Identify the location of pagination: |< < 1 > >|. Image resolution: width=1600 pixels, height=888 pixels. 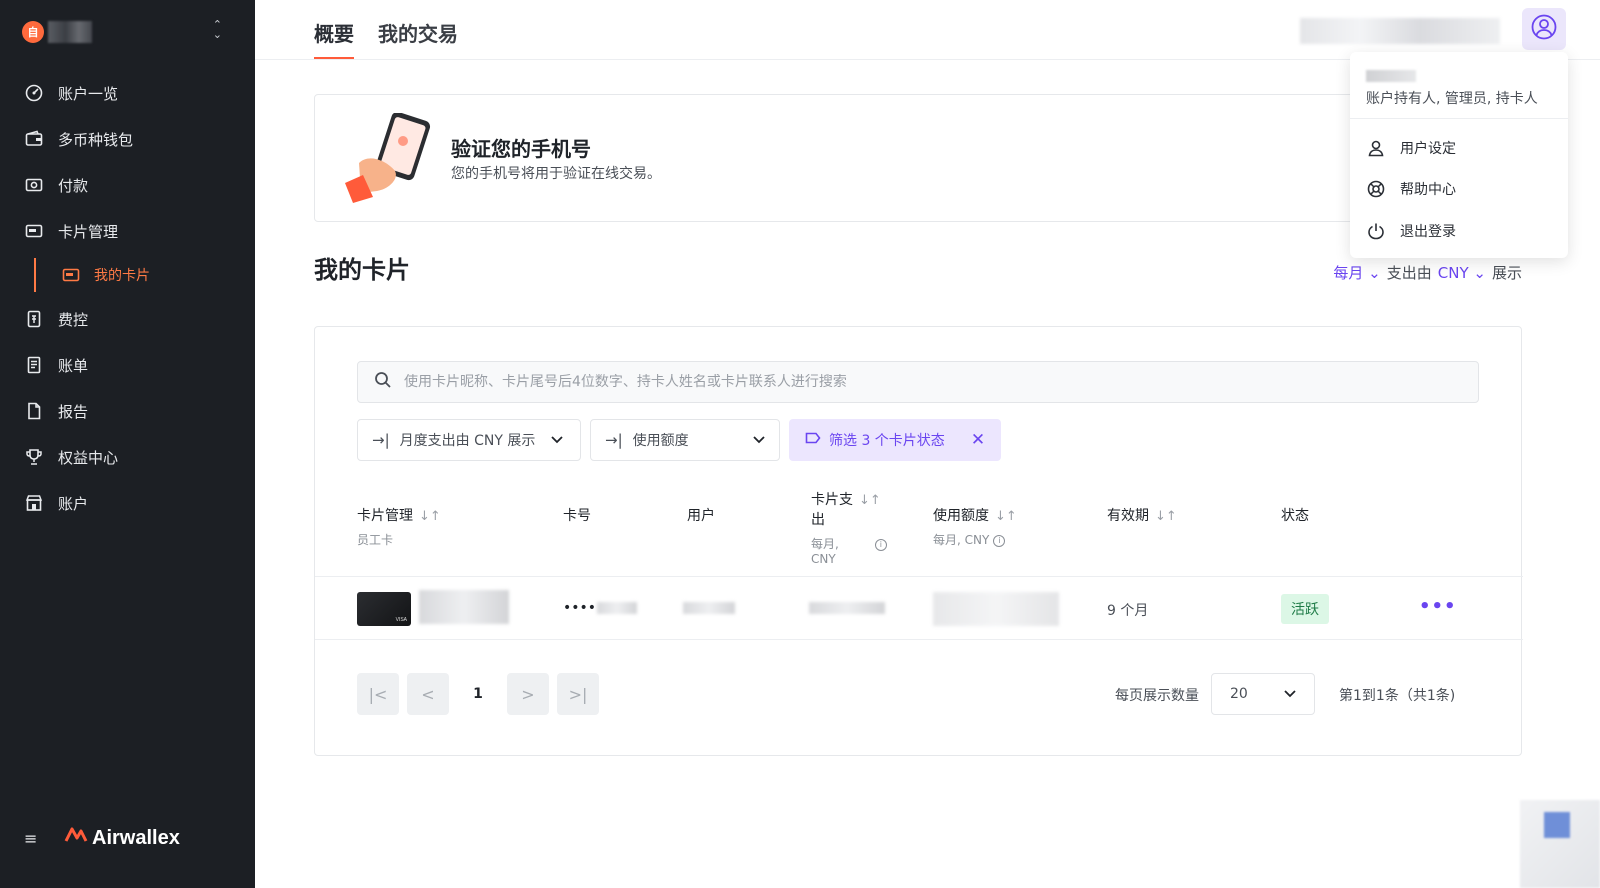
(478, 694).